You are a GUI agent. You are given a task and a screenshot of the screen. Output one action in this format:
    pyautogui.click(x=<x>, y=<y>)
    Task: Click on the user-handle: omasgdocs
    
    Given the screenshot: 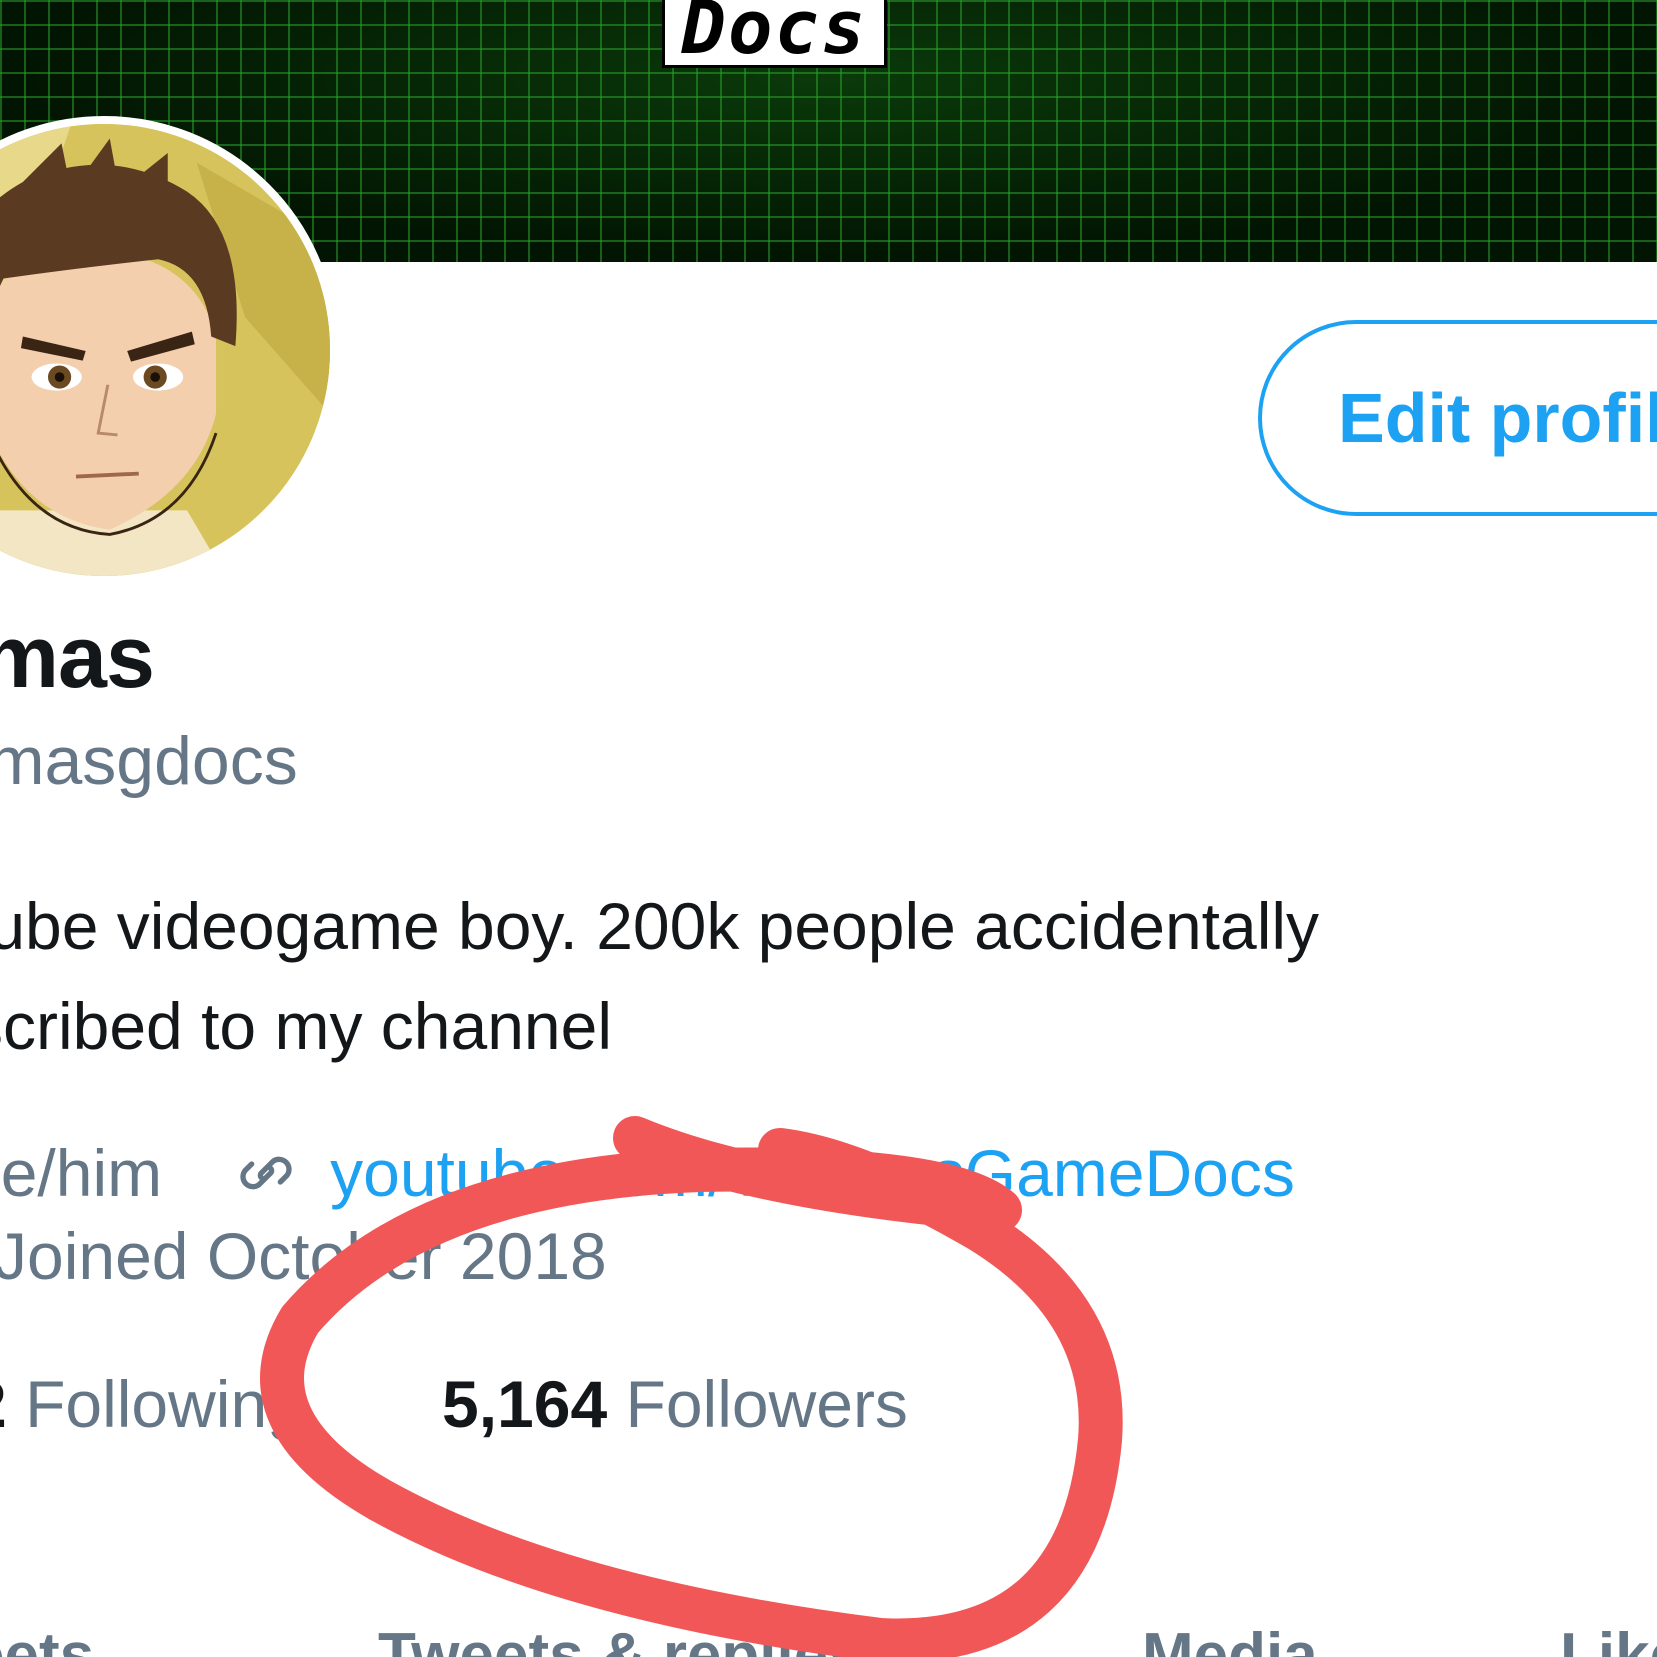 What is the action you would take?
    pyautogui.click(x=149, y=761)
    